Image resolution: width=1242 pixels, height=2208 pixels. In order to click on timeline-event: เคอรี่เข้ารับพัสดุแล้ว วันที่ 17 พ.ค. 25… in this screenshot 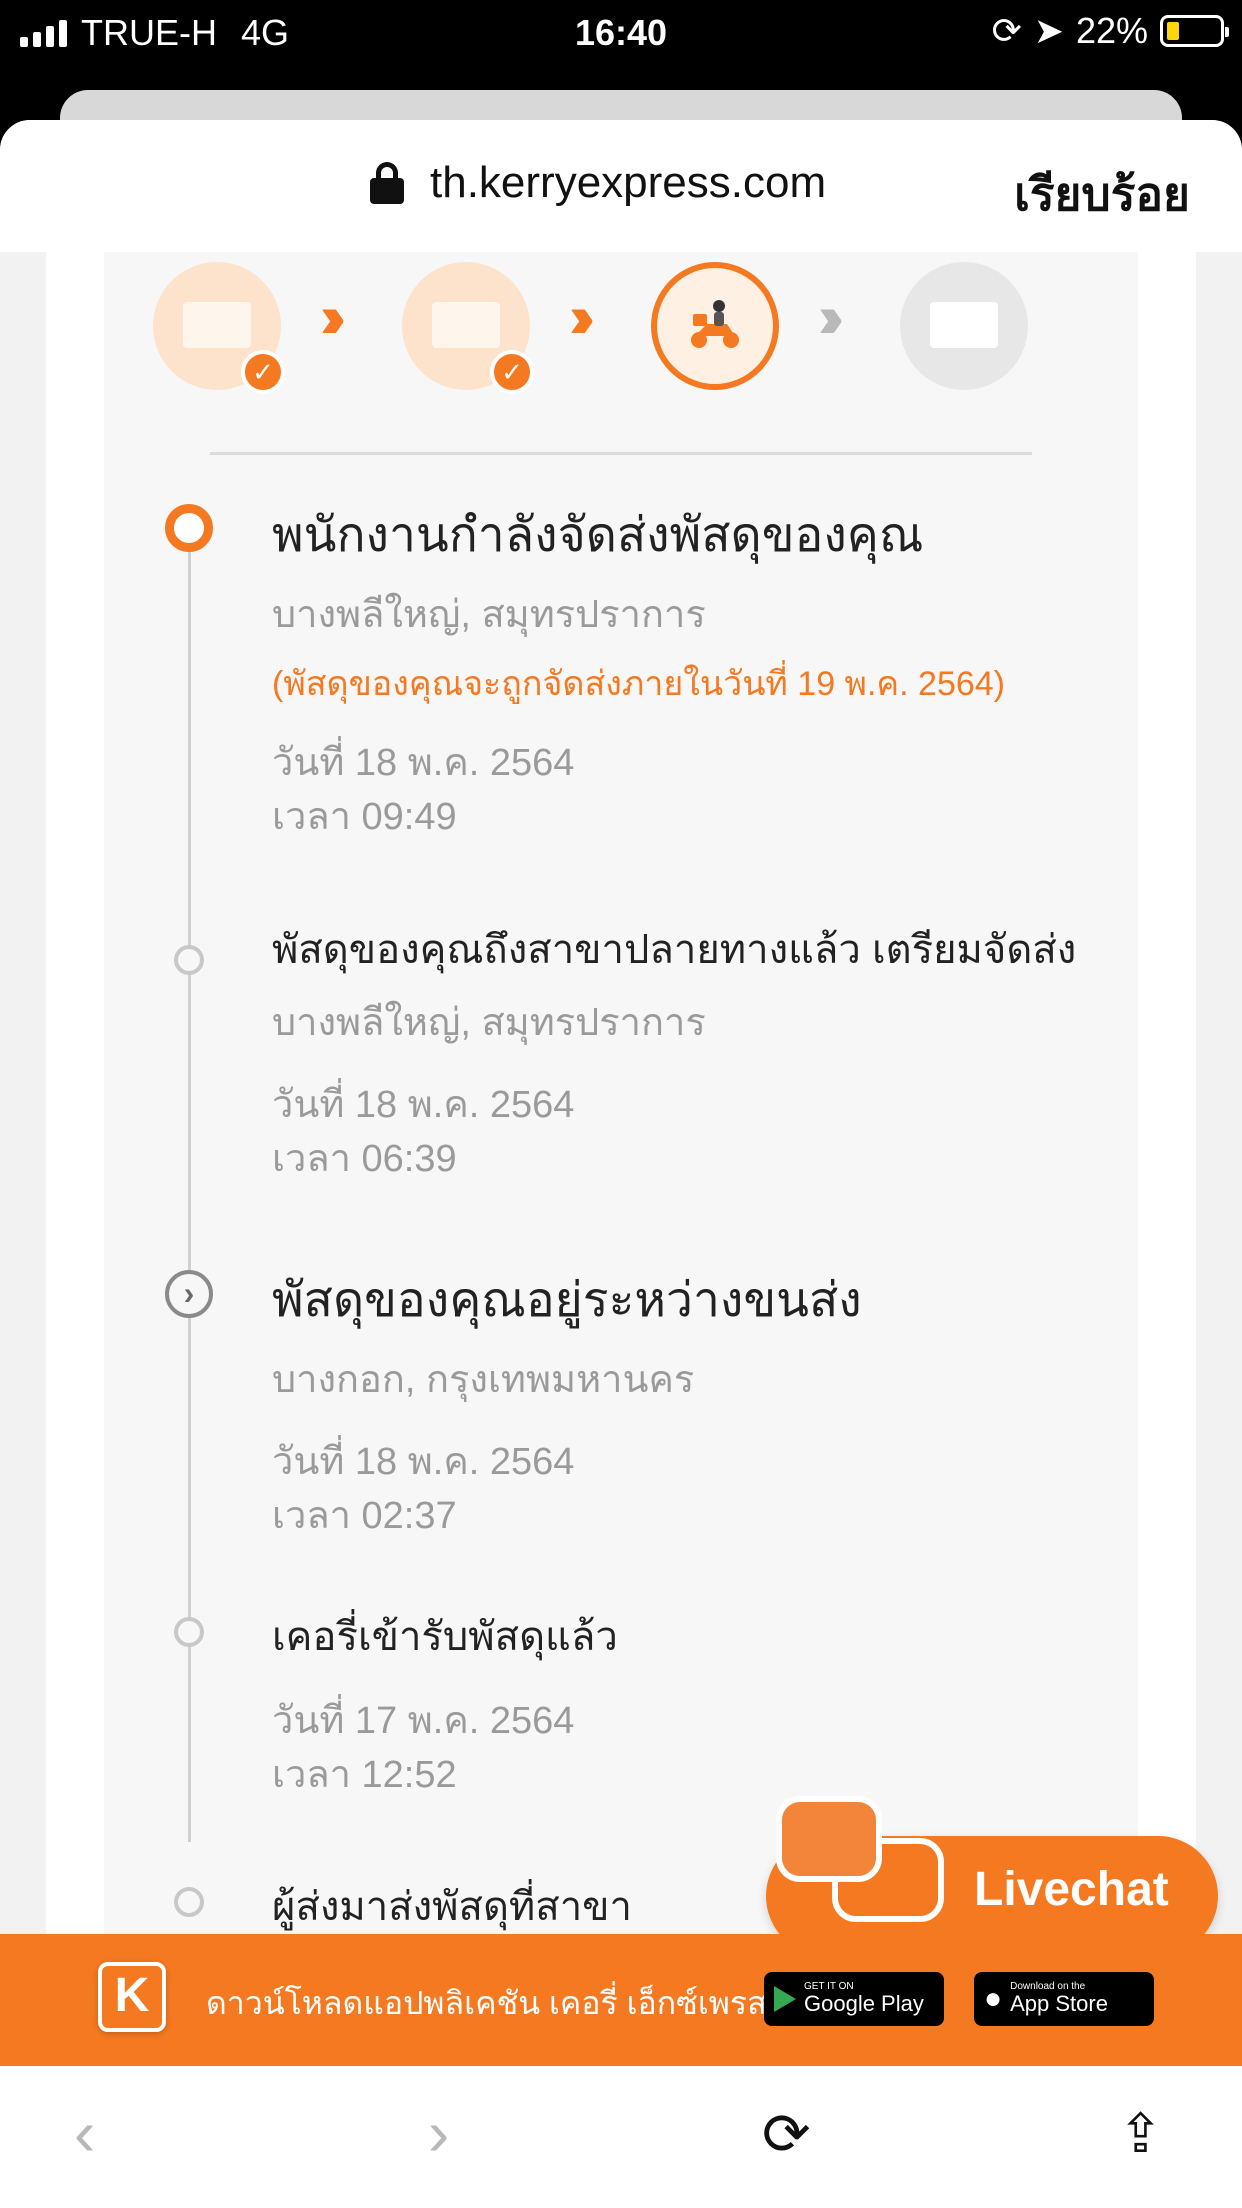, I will do `click(712, 1703)`.